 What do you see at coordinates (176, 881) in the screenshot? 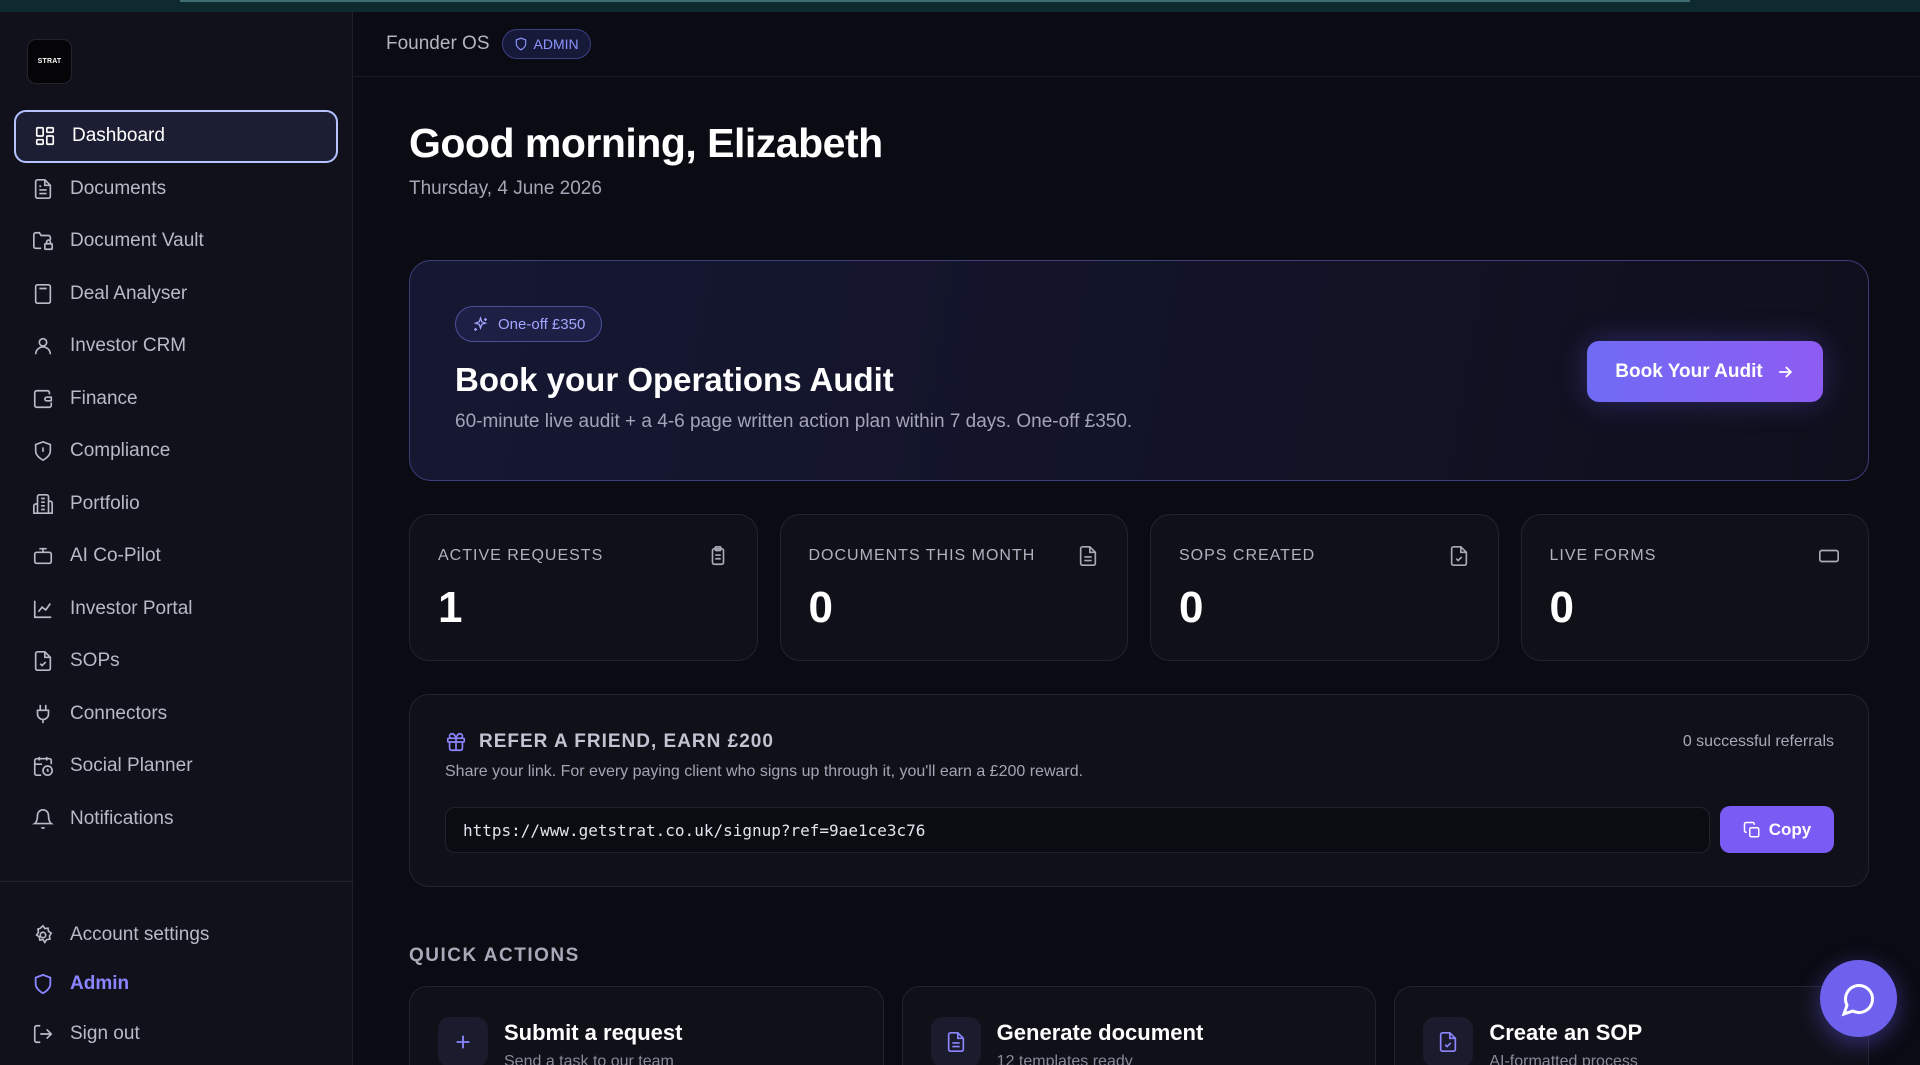
I see `sidebar-divider` at bounding box center [176, 881].